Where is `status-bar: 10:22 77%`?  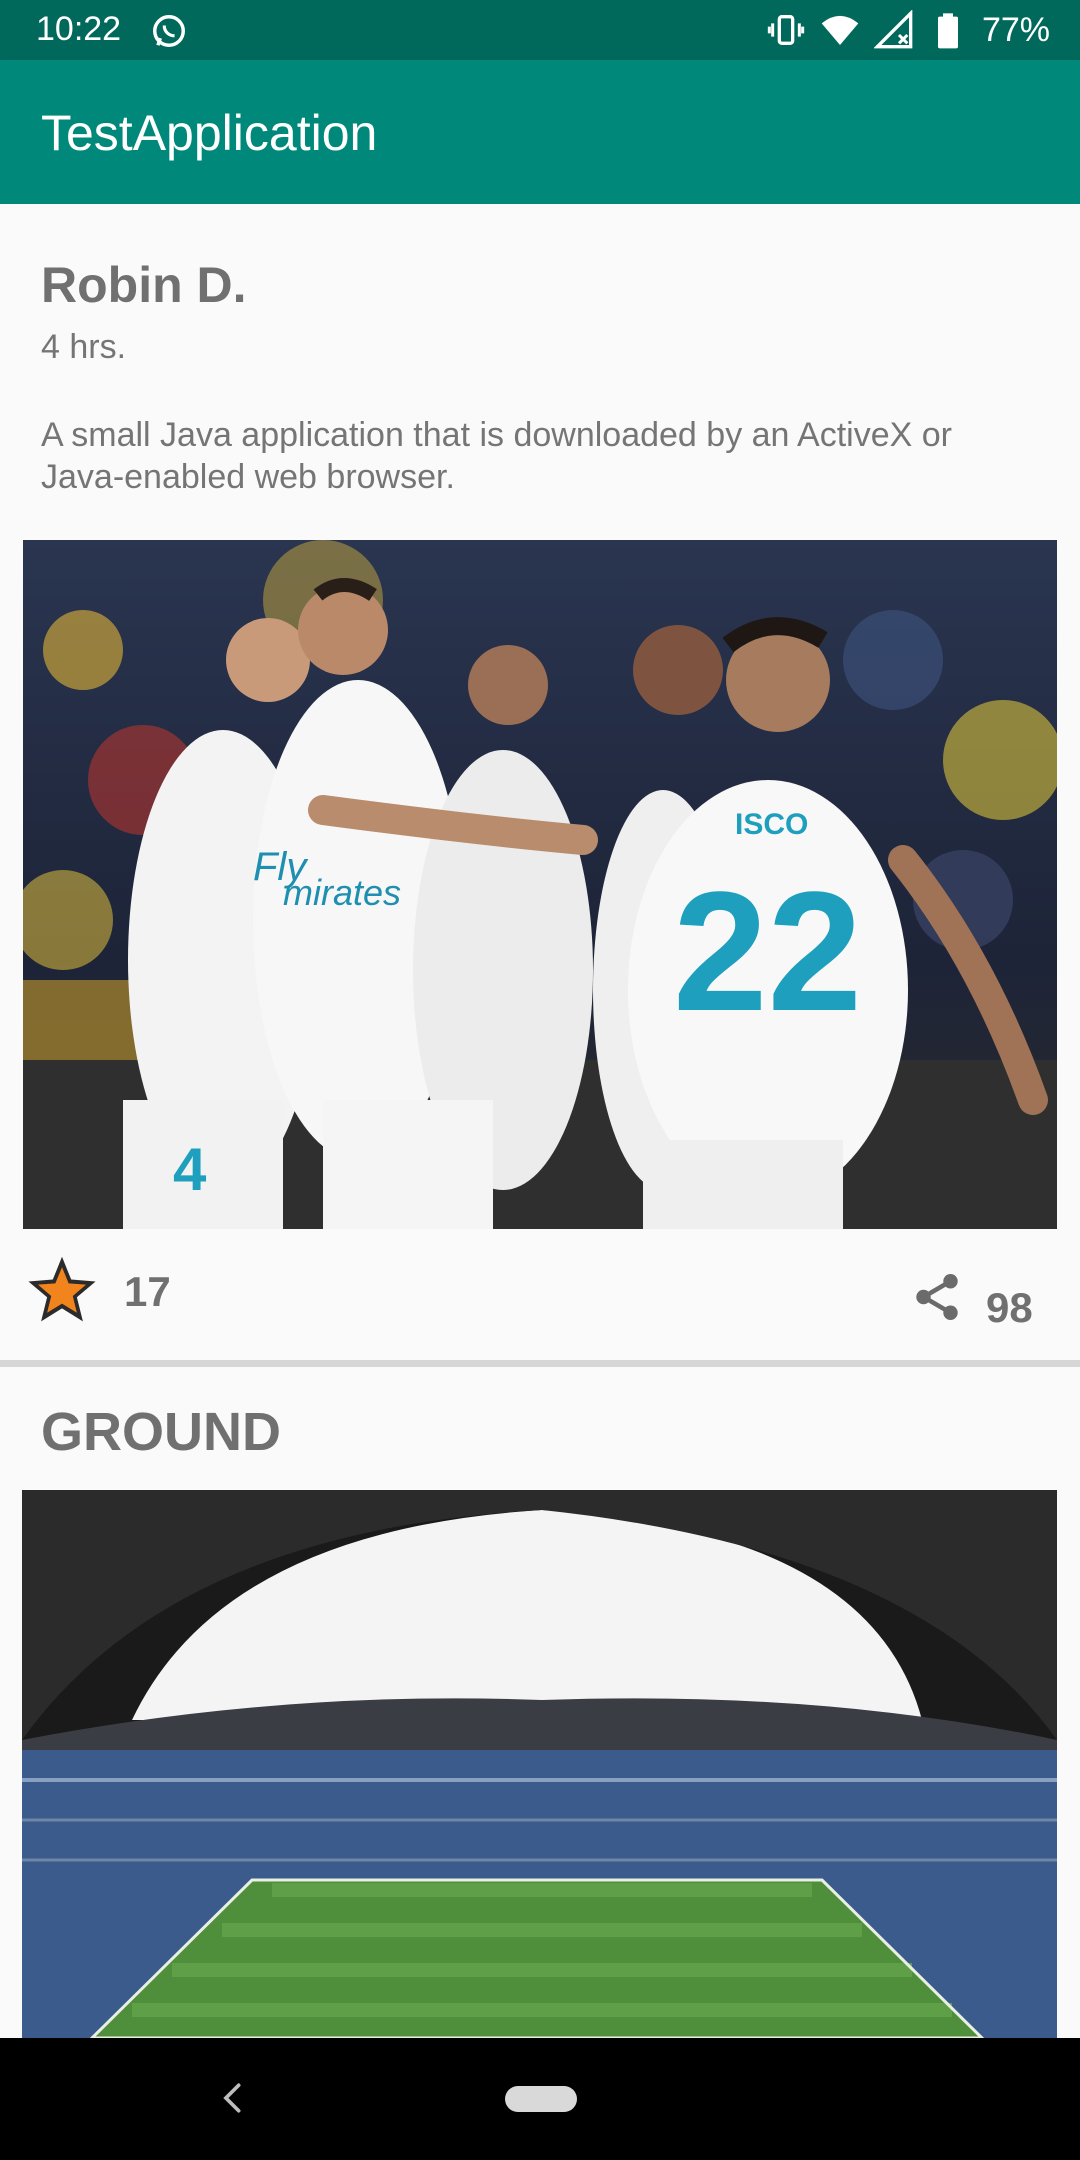 status-bar: 10:22 77% is located at coordinates (540, 30).